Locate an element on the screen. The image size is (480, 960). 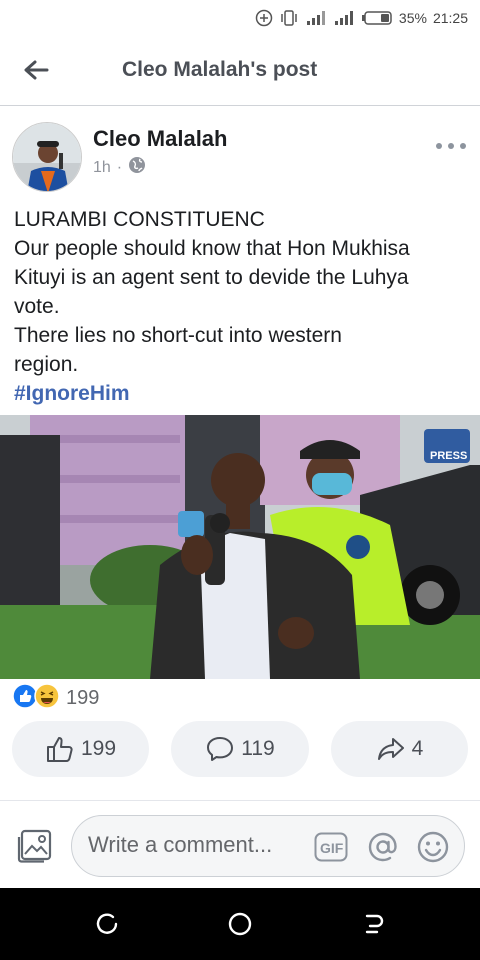
post-line: vote. is located at coordinates (37, 306).